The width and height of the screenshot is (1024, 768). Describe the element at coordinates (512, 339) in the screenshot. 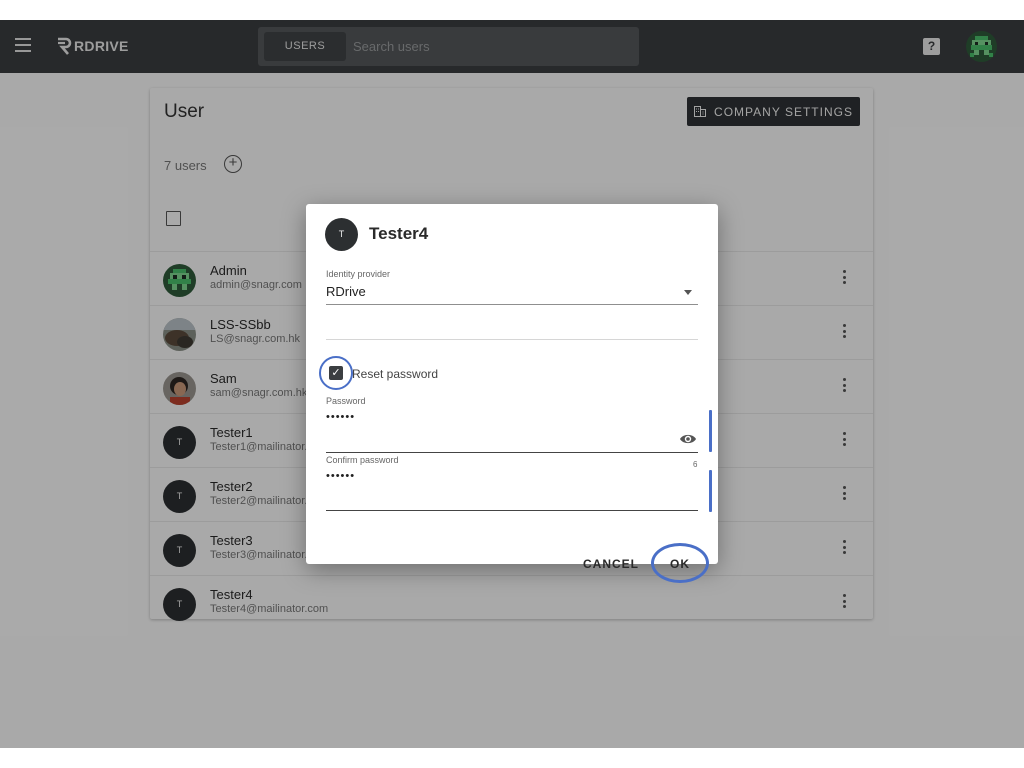

I see `empty-field-underline` at that location.